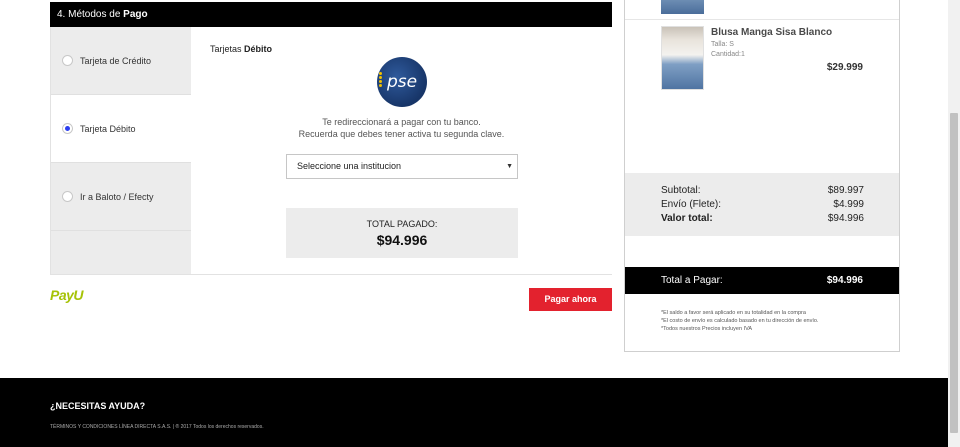 This screenshot has width=960, height=447. Describe the element at coordinates (117, 196) in the screenshot. I see `method-baloto-efecty-label: Ir a Baloto / Efecty` at that location.